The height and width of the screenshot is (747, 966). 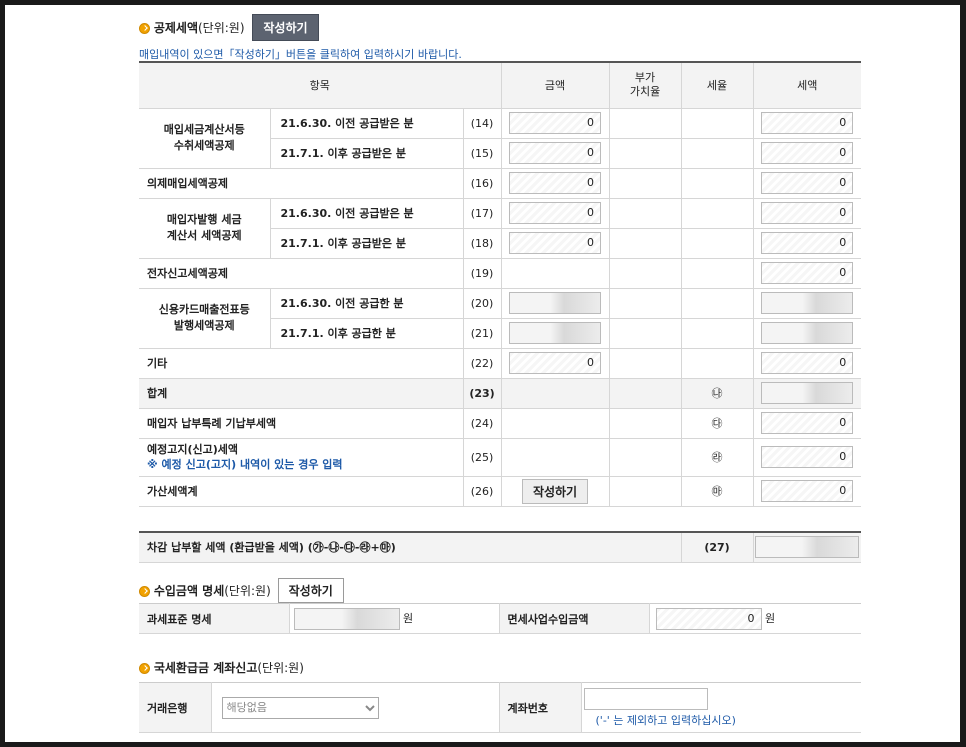 I want to click on income-section-header: 수입금액 명세(단위:원) 작성하기, so click(x=241, y=590).